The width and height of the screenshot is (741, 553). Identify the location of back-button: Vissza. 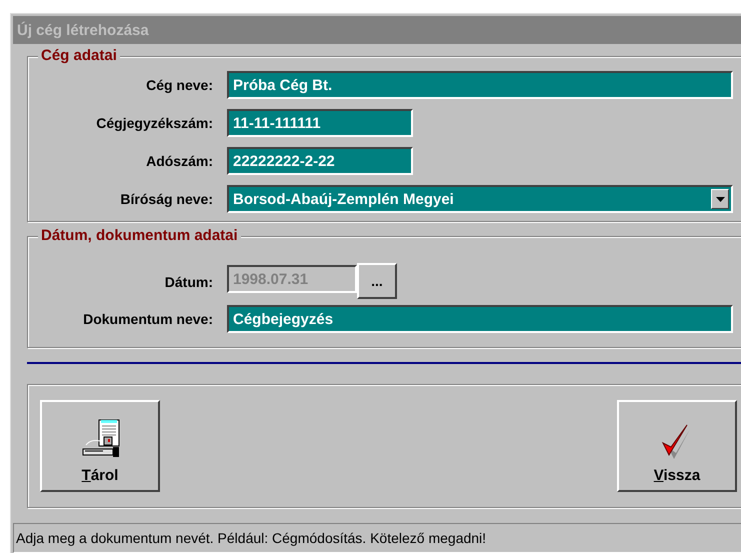
(677, 446).